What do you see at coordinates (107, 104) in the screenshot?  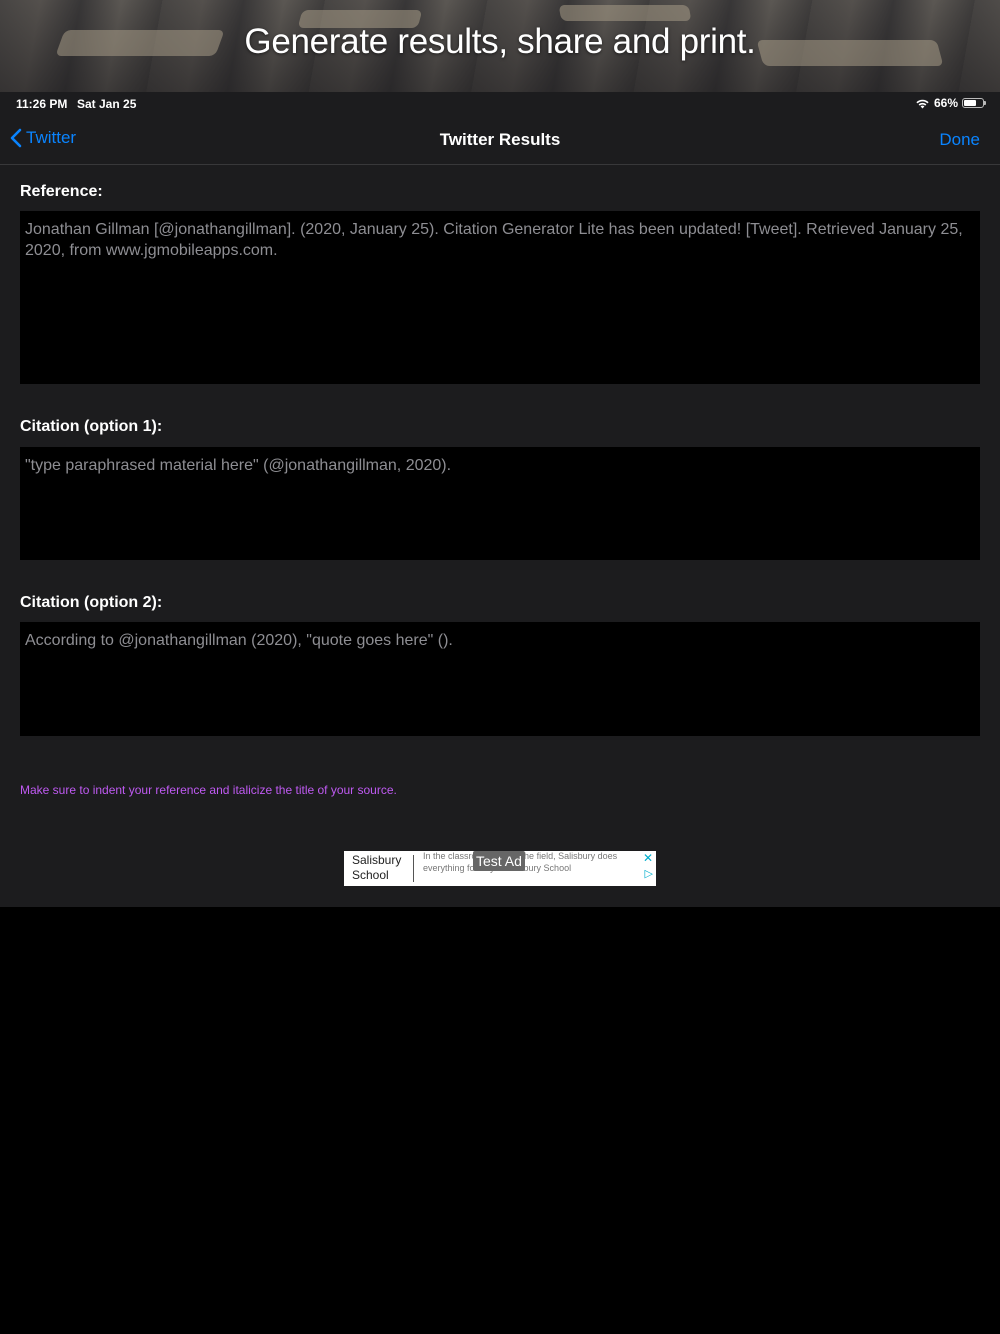 I see `status-date: Sat Jan 25` at bounding box center [107, 104].